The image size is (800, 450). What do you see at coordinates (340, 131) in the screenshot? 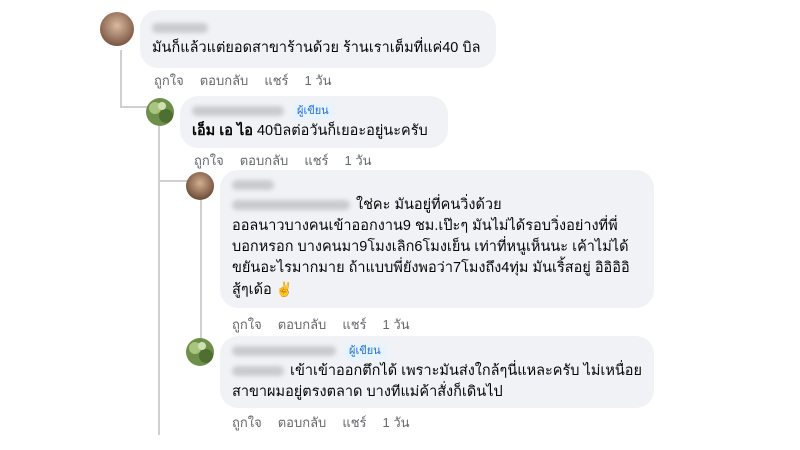
I see `comment-text-body: 40บิลต่อวันก็เยอะอยู่นะครับ` at bounding box center [340, 131].